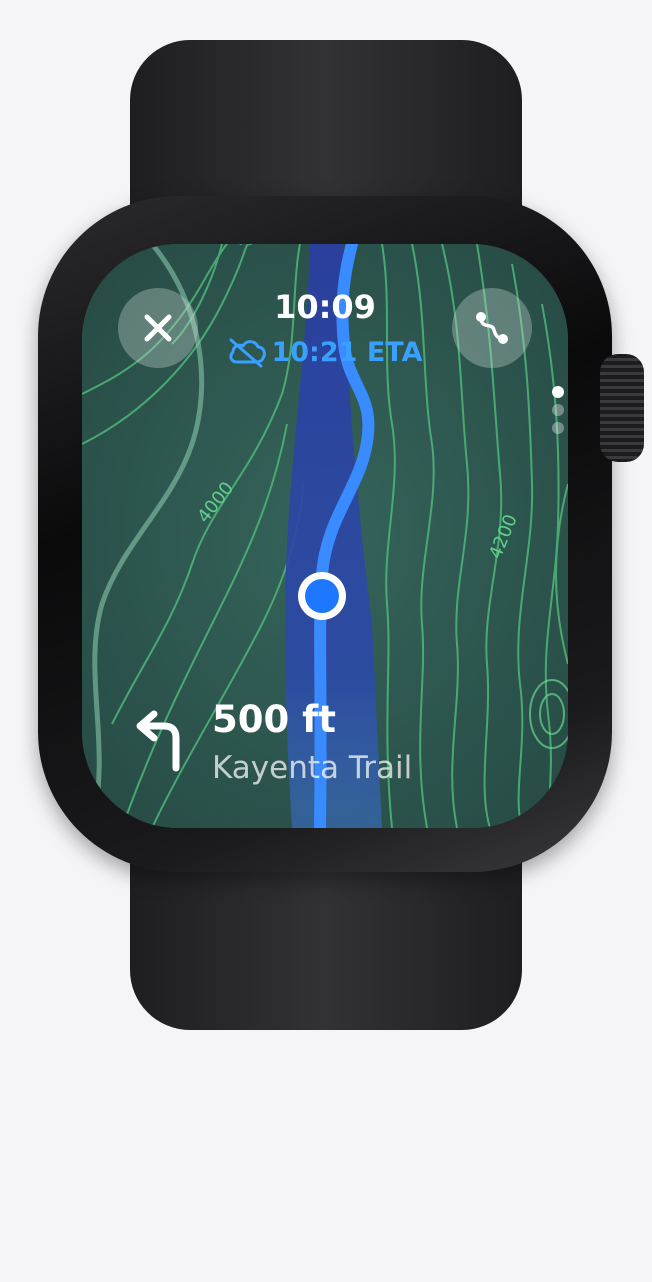 The image size is (652, 1282). What do you see at coordinates (248, 353) in the screenshot?
I see `cloud-offline-icon` at bounding box center [248, 353].